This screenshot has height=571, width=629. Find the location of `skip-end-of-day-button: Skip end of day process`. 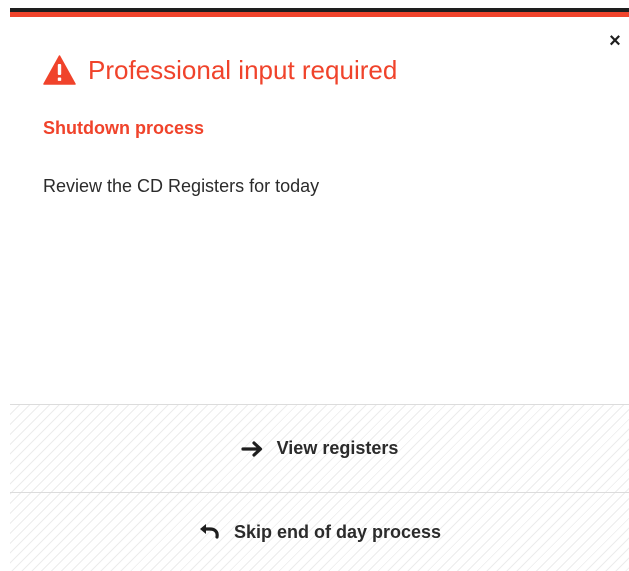

skip-end-of-day-button: Skip end of day process is located at coordinates (319, 531).